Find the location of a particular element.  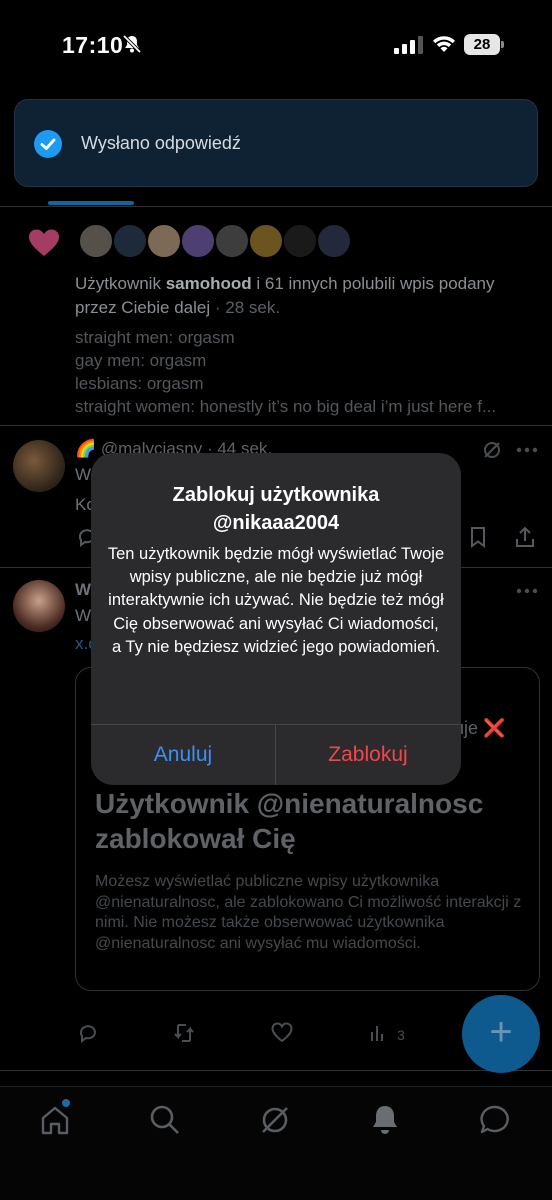

block-button: Zablokuj is located at coordinates (368, 755).